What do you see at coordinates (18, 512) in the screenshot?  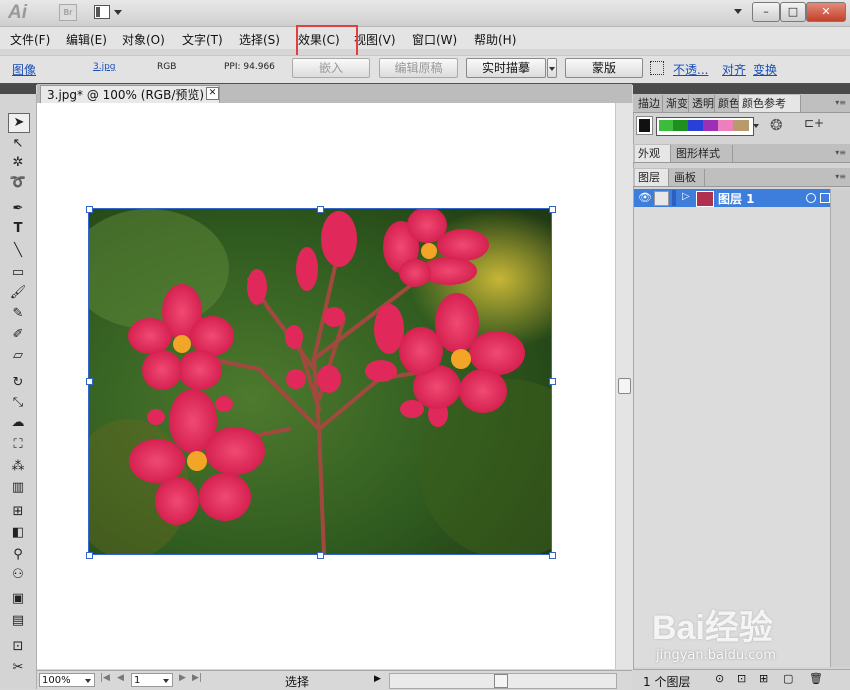 I see `mesh-tool-icon: ⊞` at bounding box center [18, 512].